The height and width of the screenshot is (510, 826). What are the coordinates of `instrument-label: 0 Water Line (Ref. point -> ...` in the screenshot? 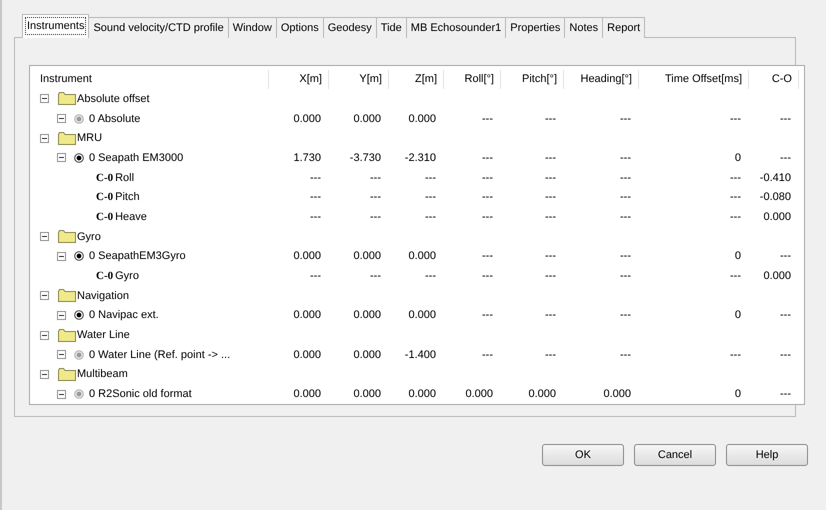 It's located at (159, 354).